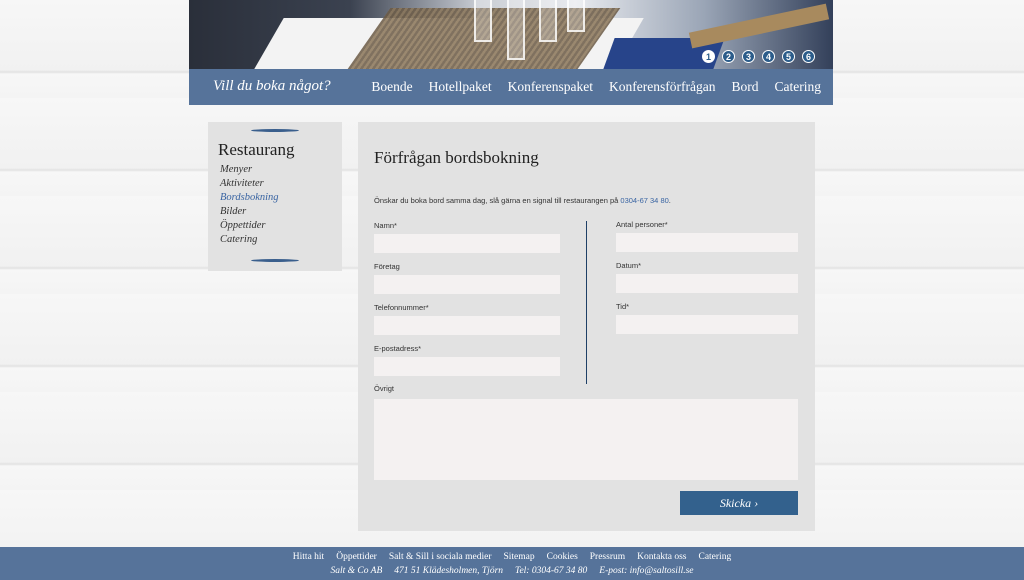 Image resolution: width=1024 pixels, height=580 pixels. I want to click on page-title: Förfrågan bordsbokning, so click(456, 157).